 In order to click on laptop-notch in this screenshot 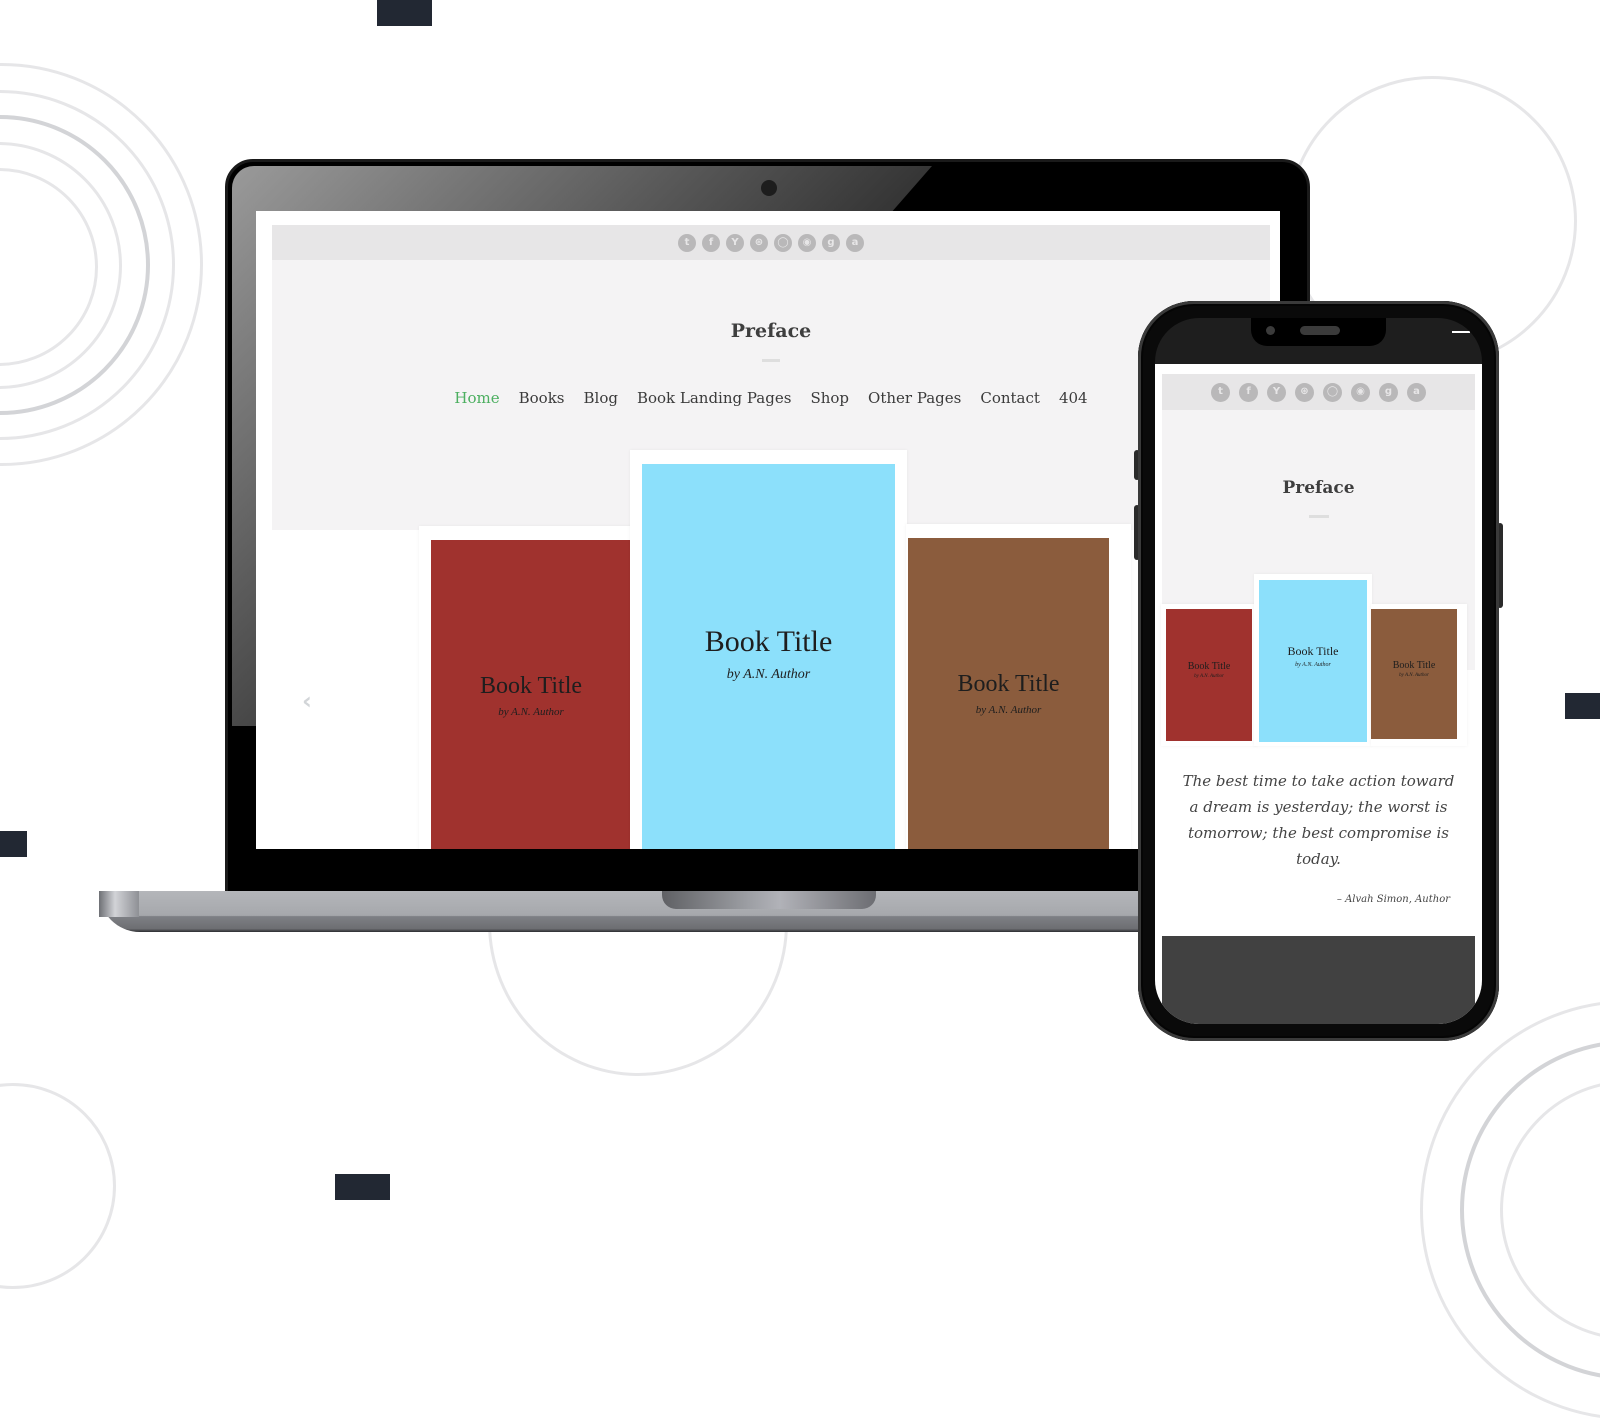, I will do `click(769, 900)`.